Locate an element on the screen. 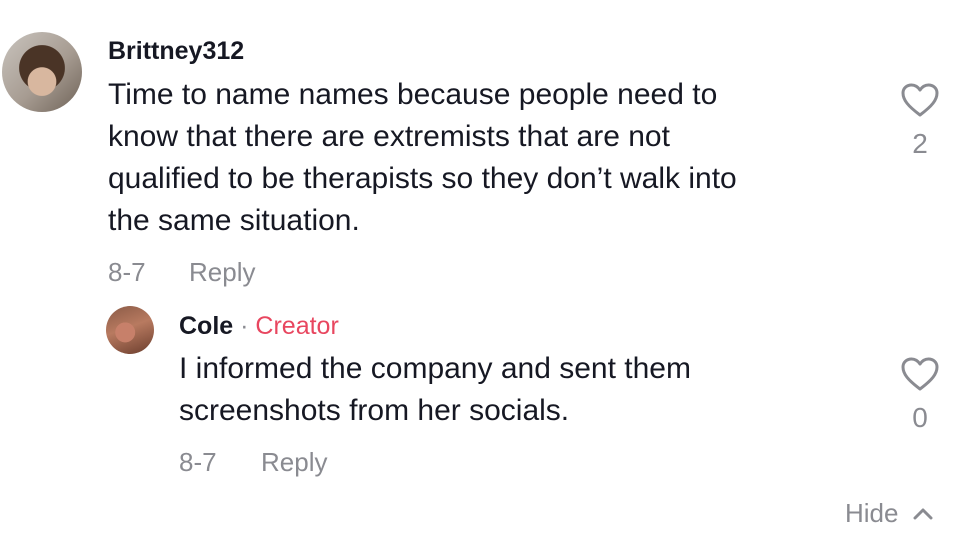 The image size is (970, 544). comment-date: 8-7 is located at coordinates (127, 272).